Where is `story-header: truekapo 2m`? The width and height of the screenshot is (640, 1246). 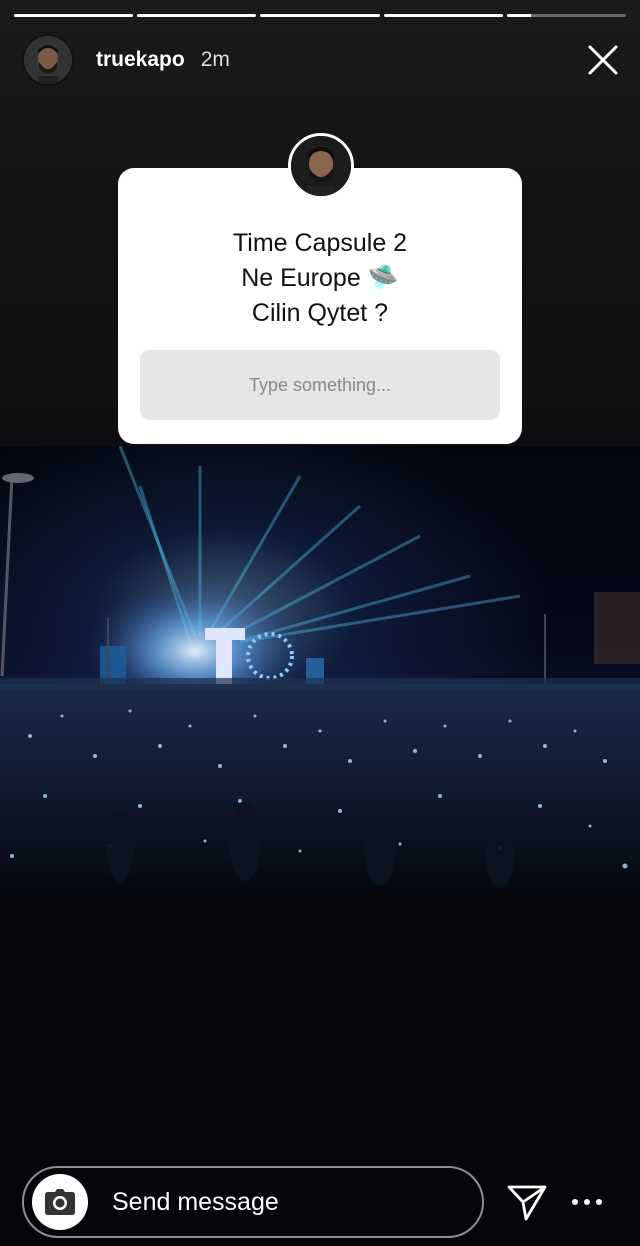
story-header: truekapo 2m is located at coordinates (321, 60).